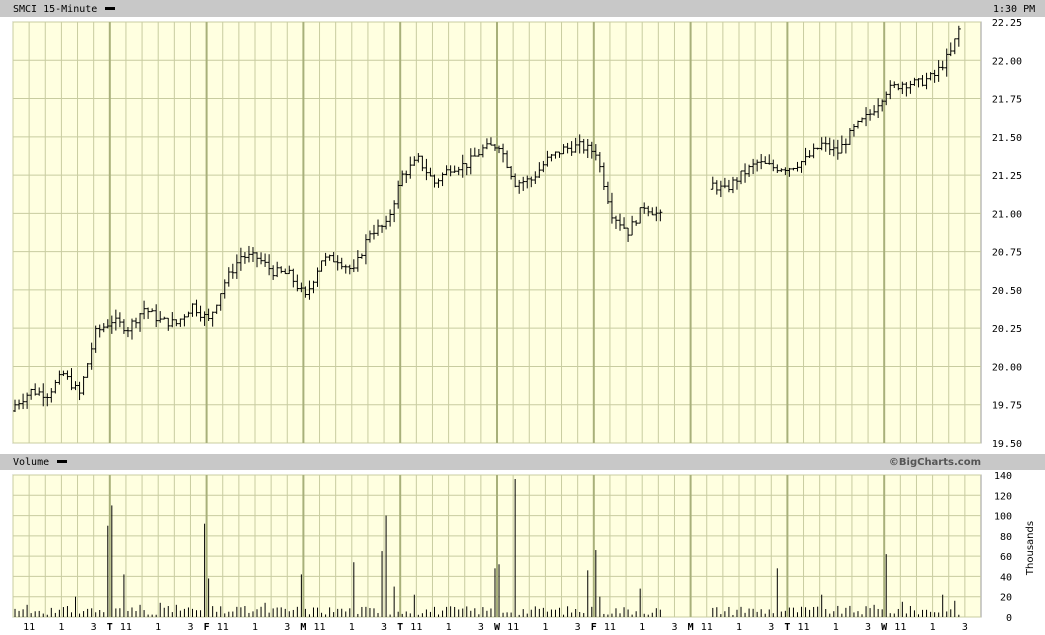 This screenshot has height=635, width=1045. Describe the element at coordinates (1009, 618) in the screenshot. I see `volume-y-tick: 0` at that location.